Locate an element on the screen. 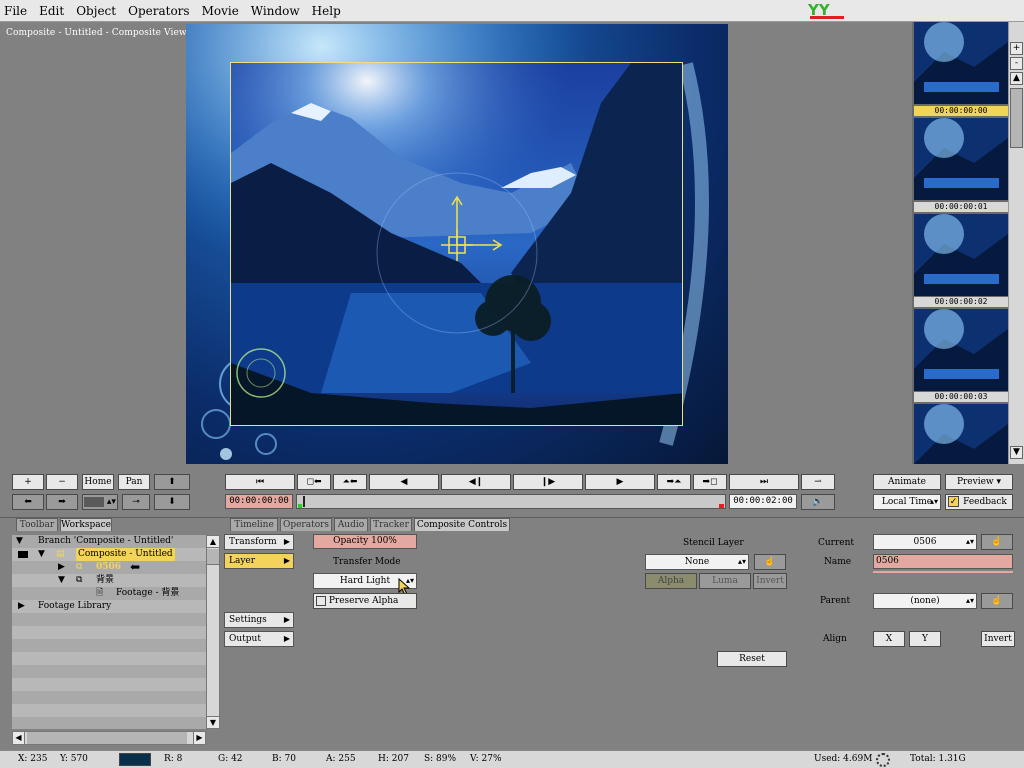 Image resolution: width=1024 pixels, height=768 pixels. opacity-slider: Opacity 100% is located at coordinates (365, 541).